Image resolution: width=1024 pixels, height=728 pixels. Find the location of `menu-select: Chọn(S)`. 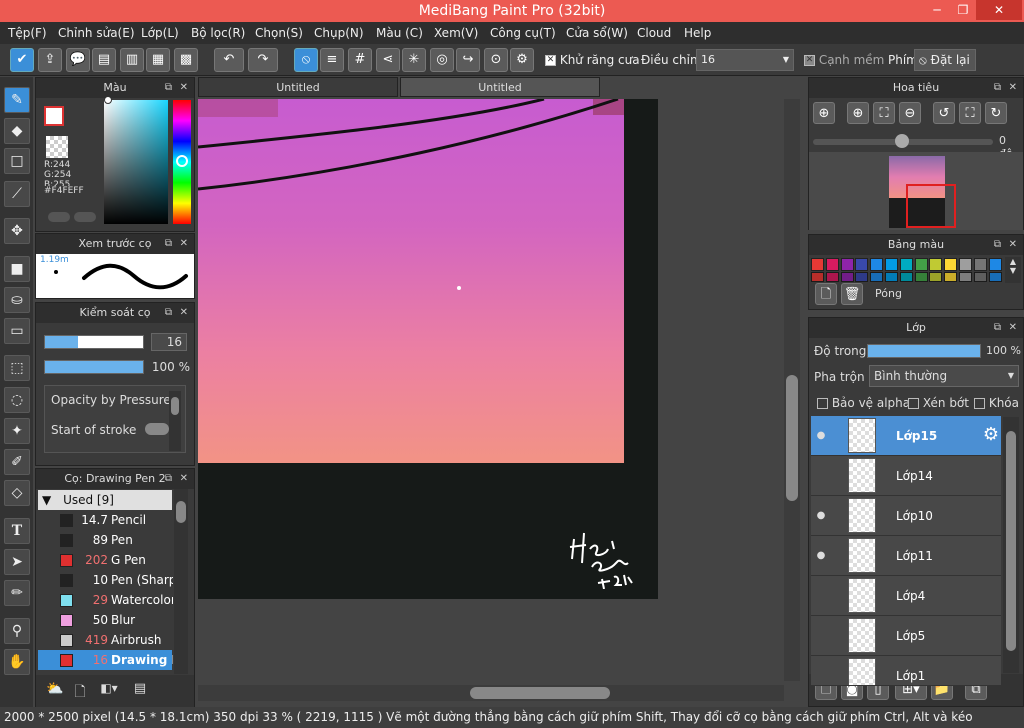

menu-select: Chọn(S) is located at coordinates (279, 33).